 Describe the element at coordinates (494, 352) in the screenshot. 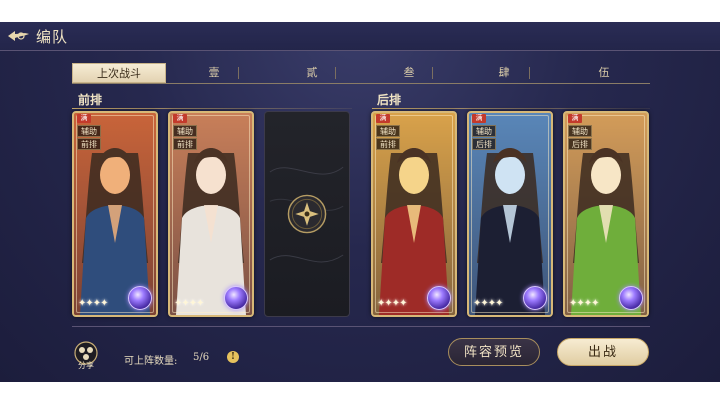

I see `lineup-preview-button: 阵容预览` at that location.